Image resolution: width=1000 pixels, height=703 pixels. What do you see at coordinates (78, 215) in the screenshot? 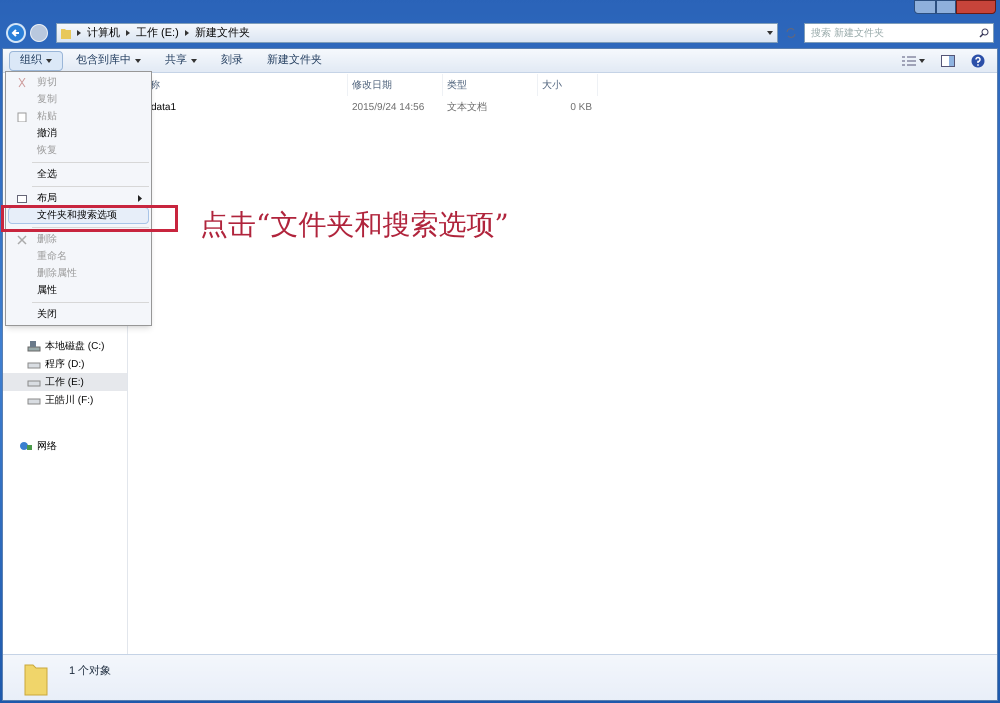
I see `menu-item: 文件夹和搜索选项` at bounding box center [78, 215].